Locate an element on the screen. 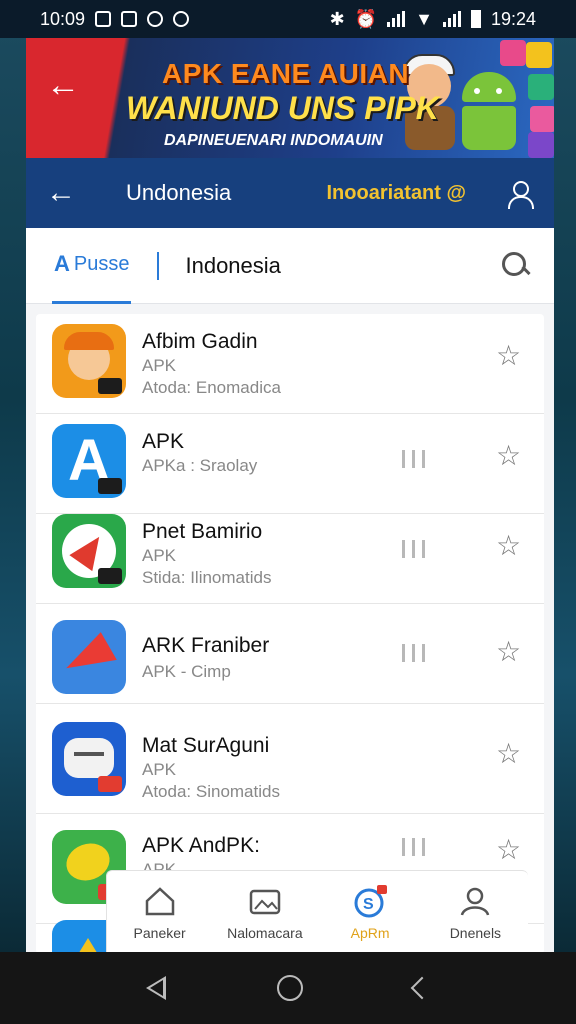 This screenshot has width=576, height=1024. app-detail: Stida: Ilinomatids is located at coordinates (207, 577).